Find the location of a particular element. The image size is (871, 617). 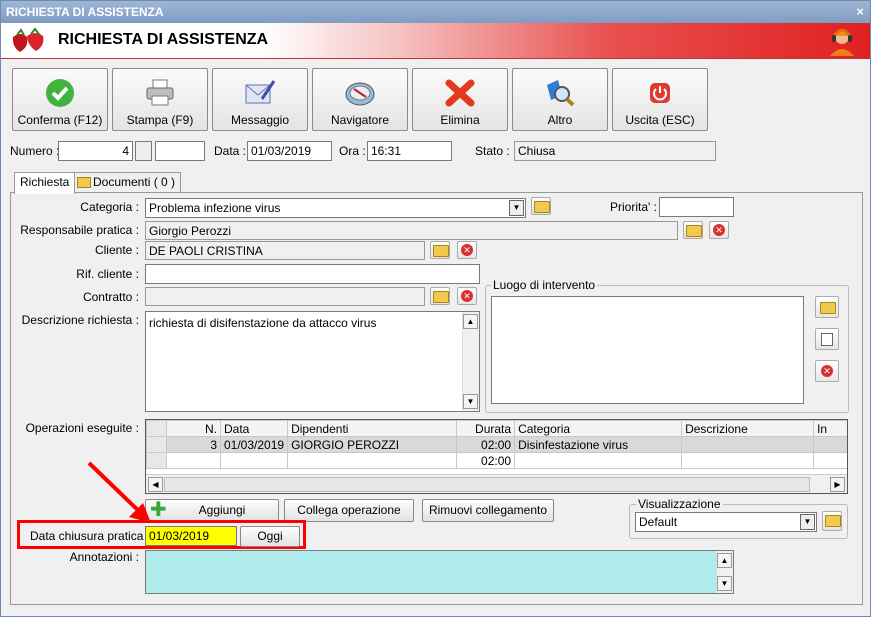

col-data: Data is located at coordinates (254, 428).